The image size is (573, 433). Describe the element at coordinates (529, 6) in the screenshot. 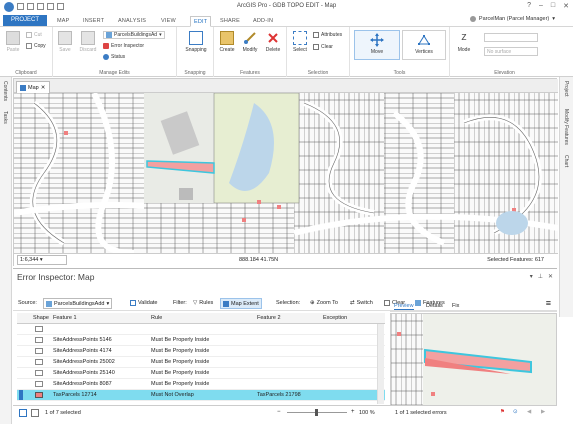

I see `help-icon: ?` at that location.